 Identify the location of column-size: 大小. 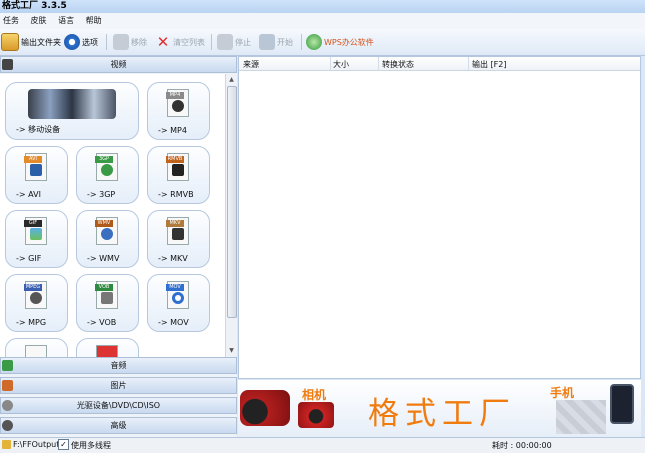
(341, 64).